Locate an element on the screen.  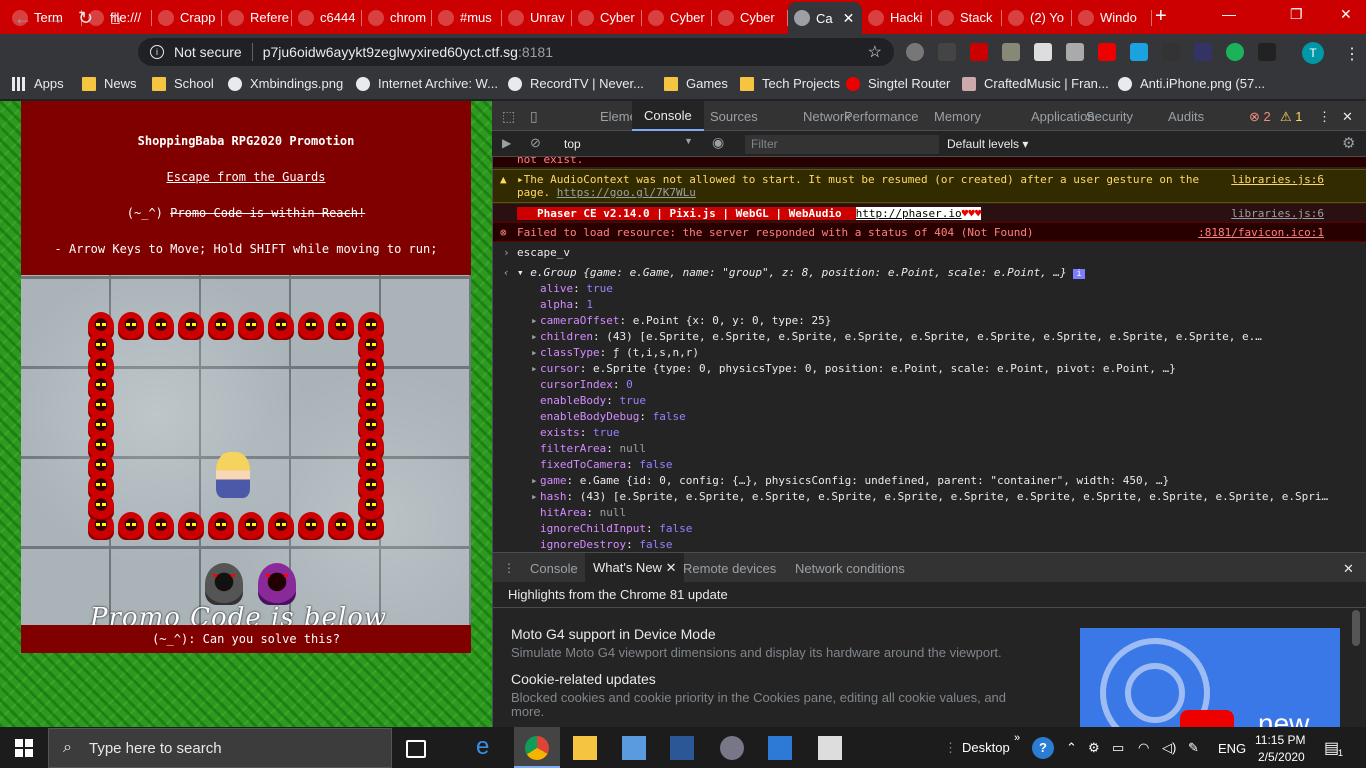
object-property: ▸ classType: ƒ (t,i,s,n,r) is located at coordinates (929, 352).